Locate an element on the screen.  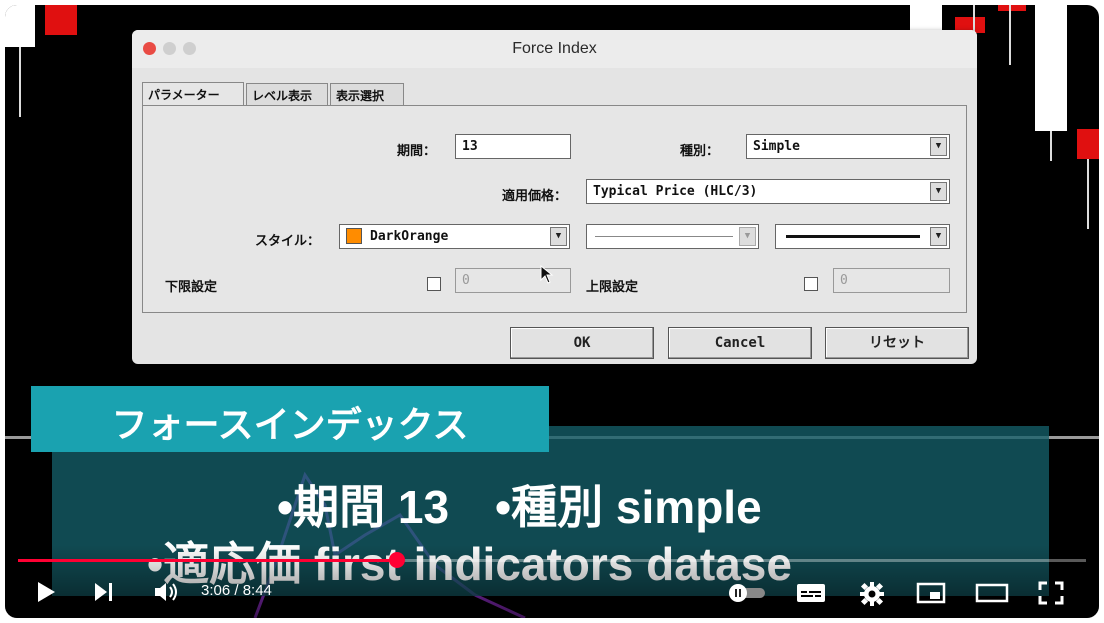
tab-level-display: レベル表示 is located at coordinates (287, 95).